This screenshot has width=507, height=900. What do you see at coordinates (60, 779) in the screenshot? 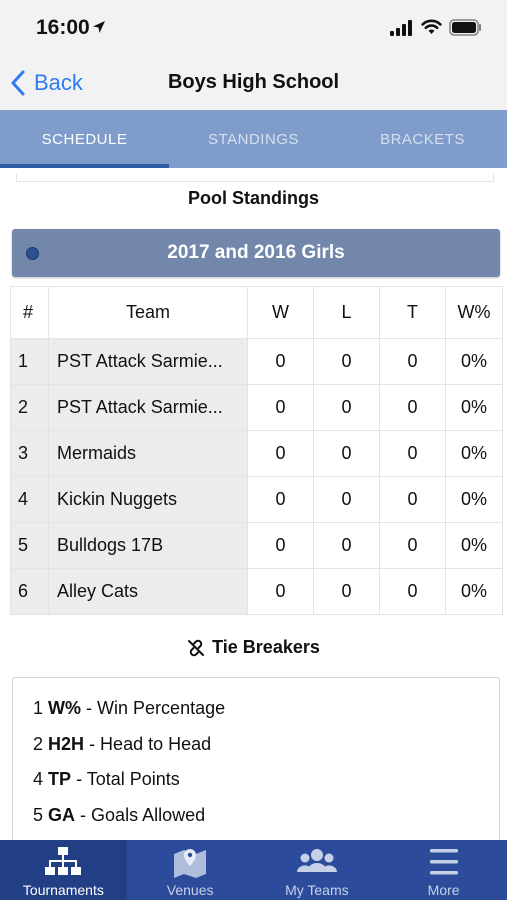
I see `tie-breaker-code: TP` at bounding box center [60, 779].